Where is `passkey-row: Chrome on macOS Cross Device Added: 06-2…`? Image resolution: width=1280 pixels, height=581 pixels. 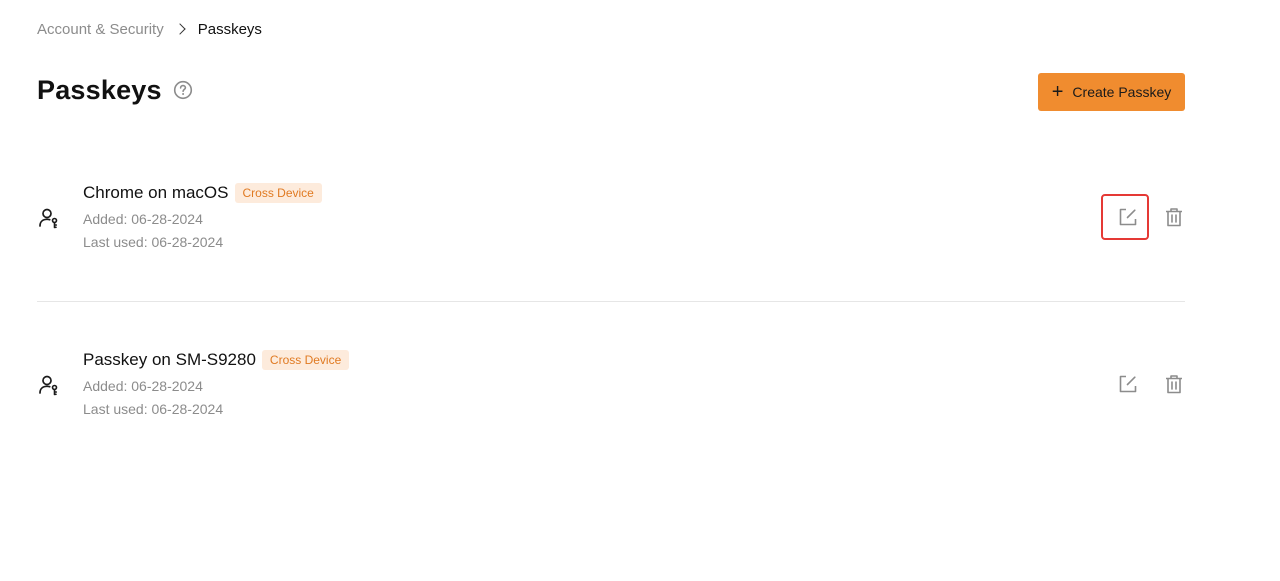
passkey-row: Chrome on macOS Cross Device Added: 06-2… is located at coordinates (611, 223).